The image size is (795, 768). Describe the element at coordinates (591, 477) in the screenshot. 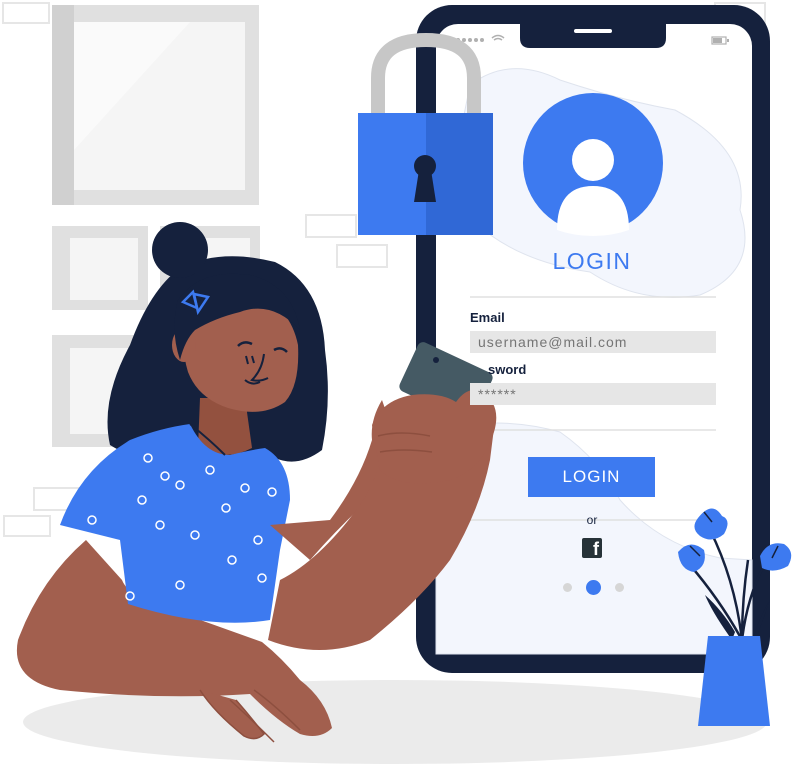

I see `login-button: LOGIN` at that location.